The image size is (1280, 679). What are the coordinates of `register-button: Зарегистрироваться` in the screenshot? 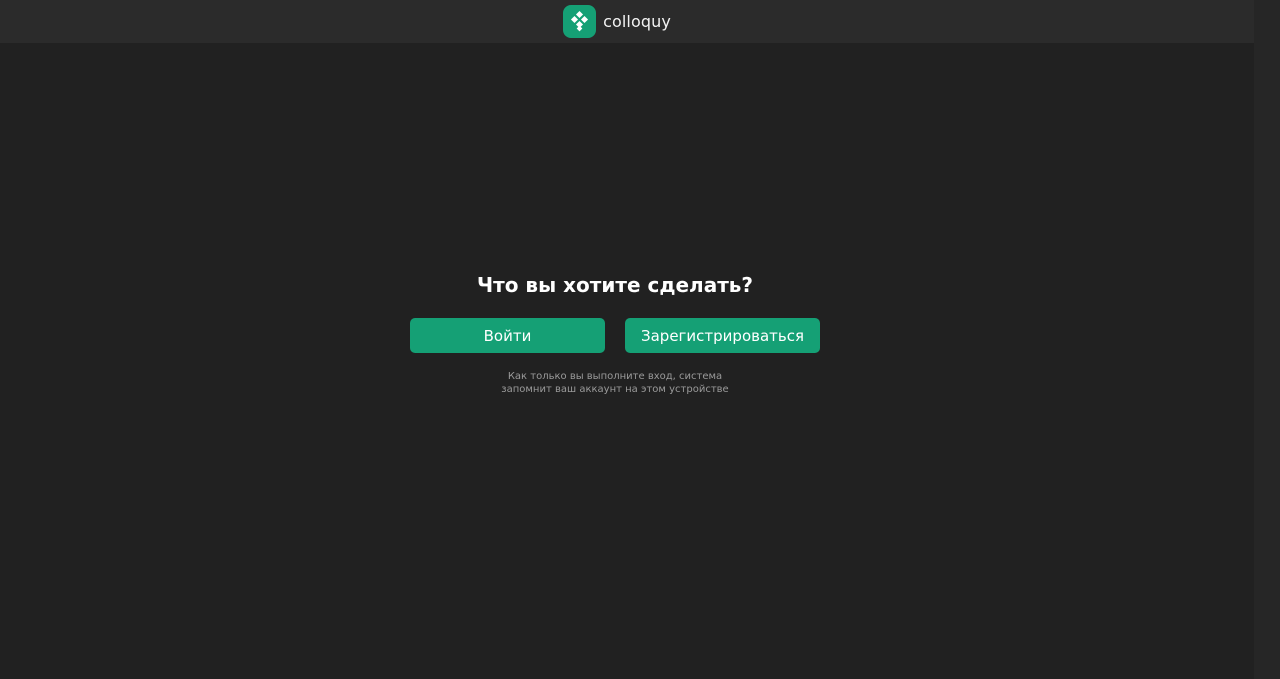 It's located at (722, 335).